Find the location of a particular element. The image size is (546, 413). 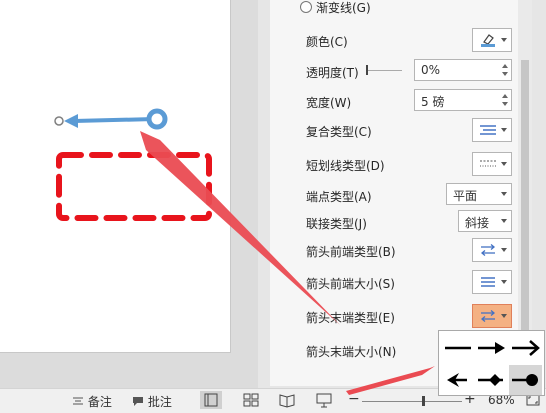

comments-label: 批注 is located at coordinates (159, 402).